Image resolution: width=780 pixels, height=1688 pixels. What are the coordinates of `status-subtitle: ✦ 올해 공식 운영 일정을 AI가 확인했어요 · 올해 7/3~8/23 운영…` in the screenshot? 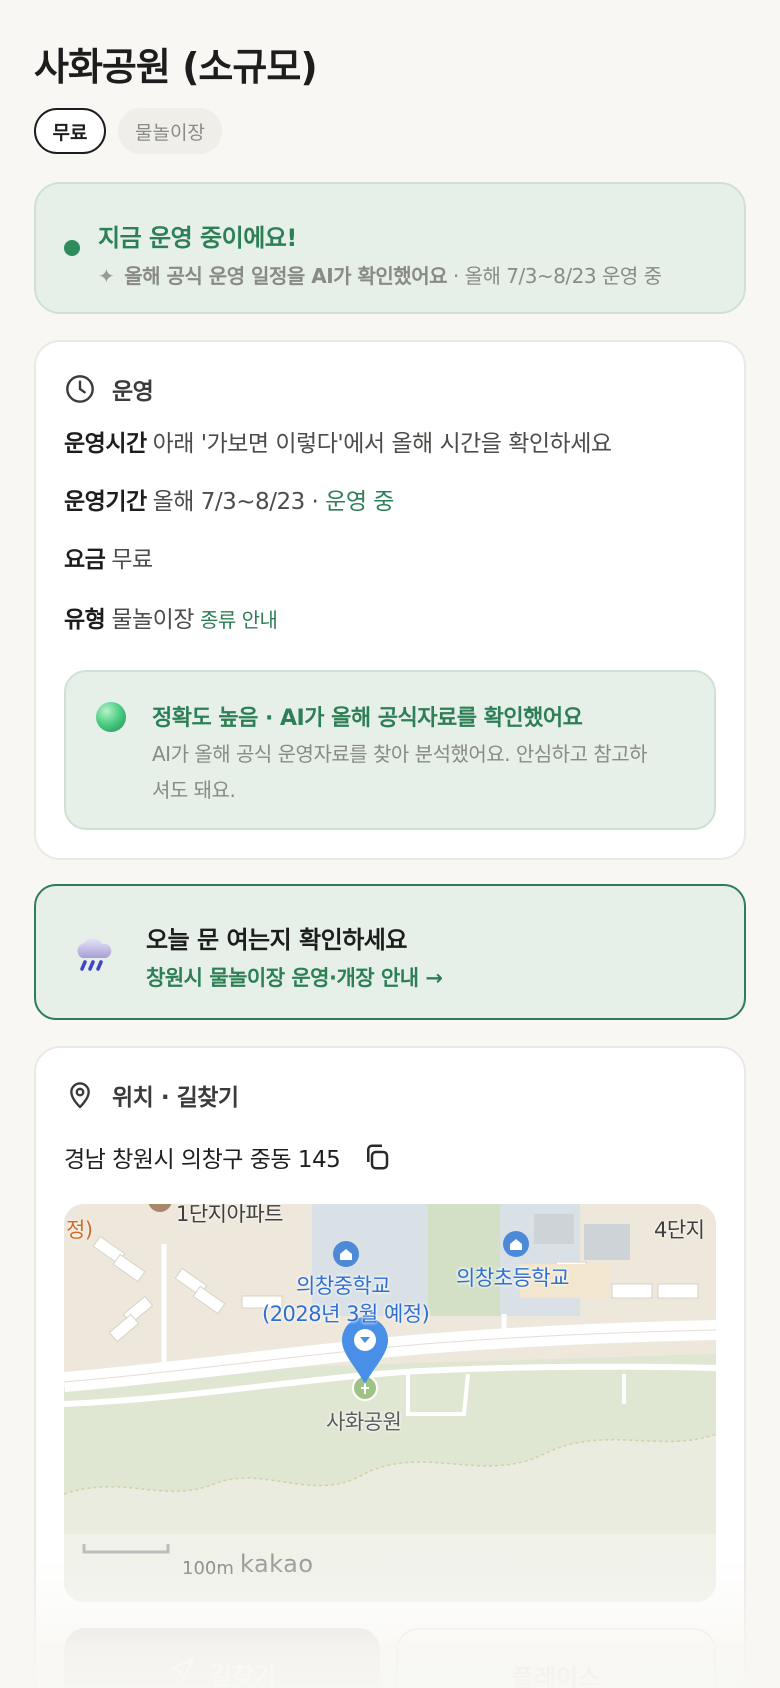 It's located at (380, 274).